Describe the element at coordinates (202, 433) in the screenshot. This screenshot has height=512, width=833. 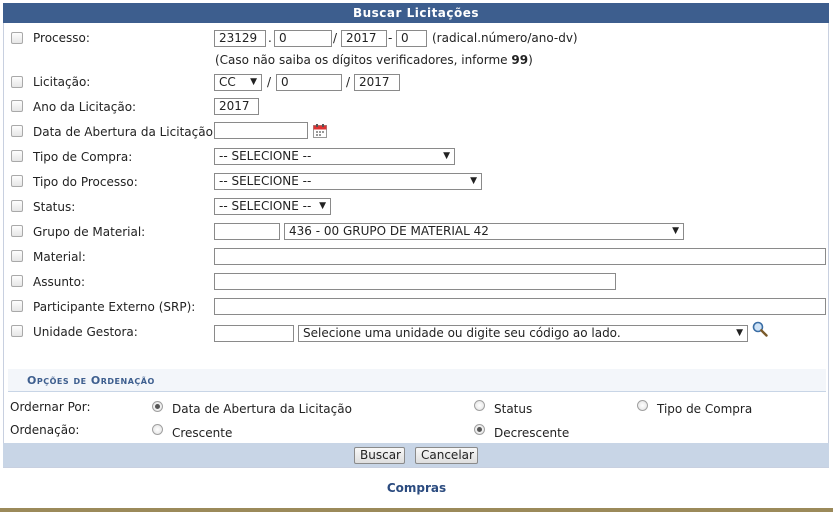
I see `direction-asc-label: Crescente` at that location.